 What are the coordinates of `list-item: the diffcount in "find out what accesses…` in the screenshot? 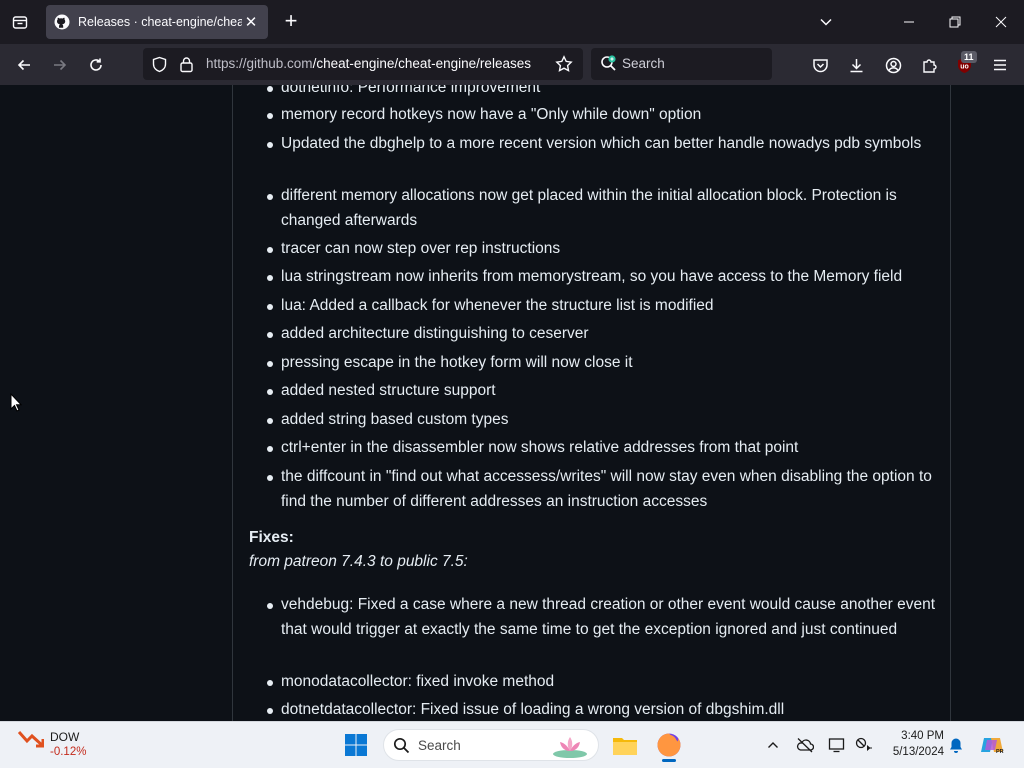 It's located at (602, 489).